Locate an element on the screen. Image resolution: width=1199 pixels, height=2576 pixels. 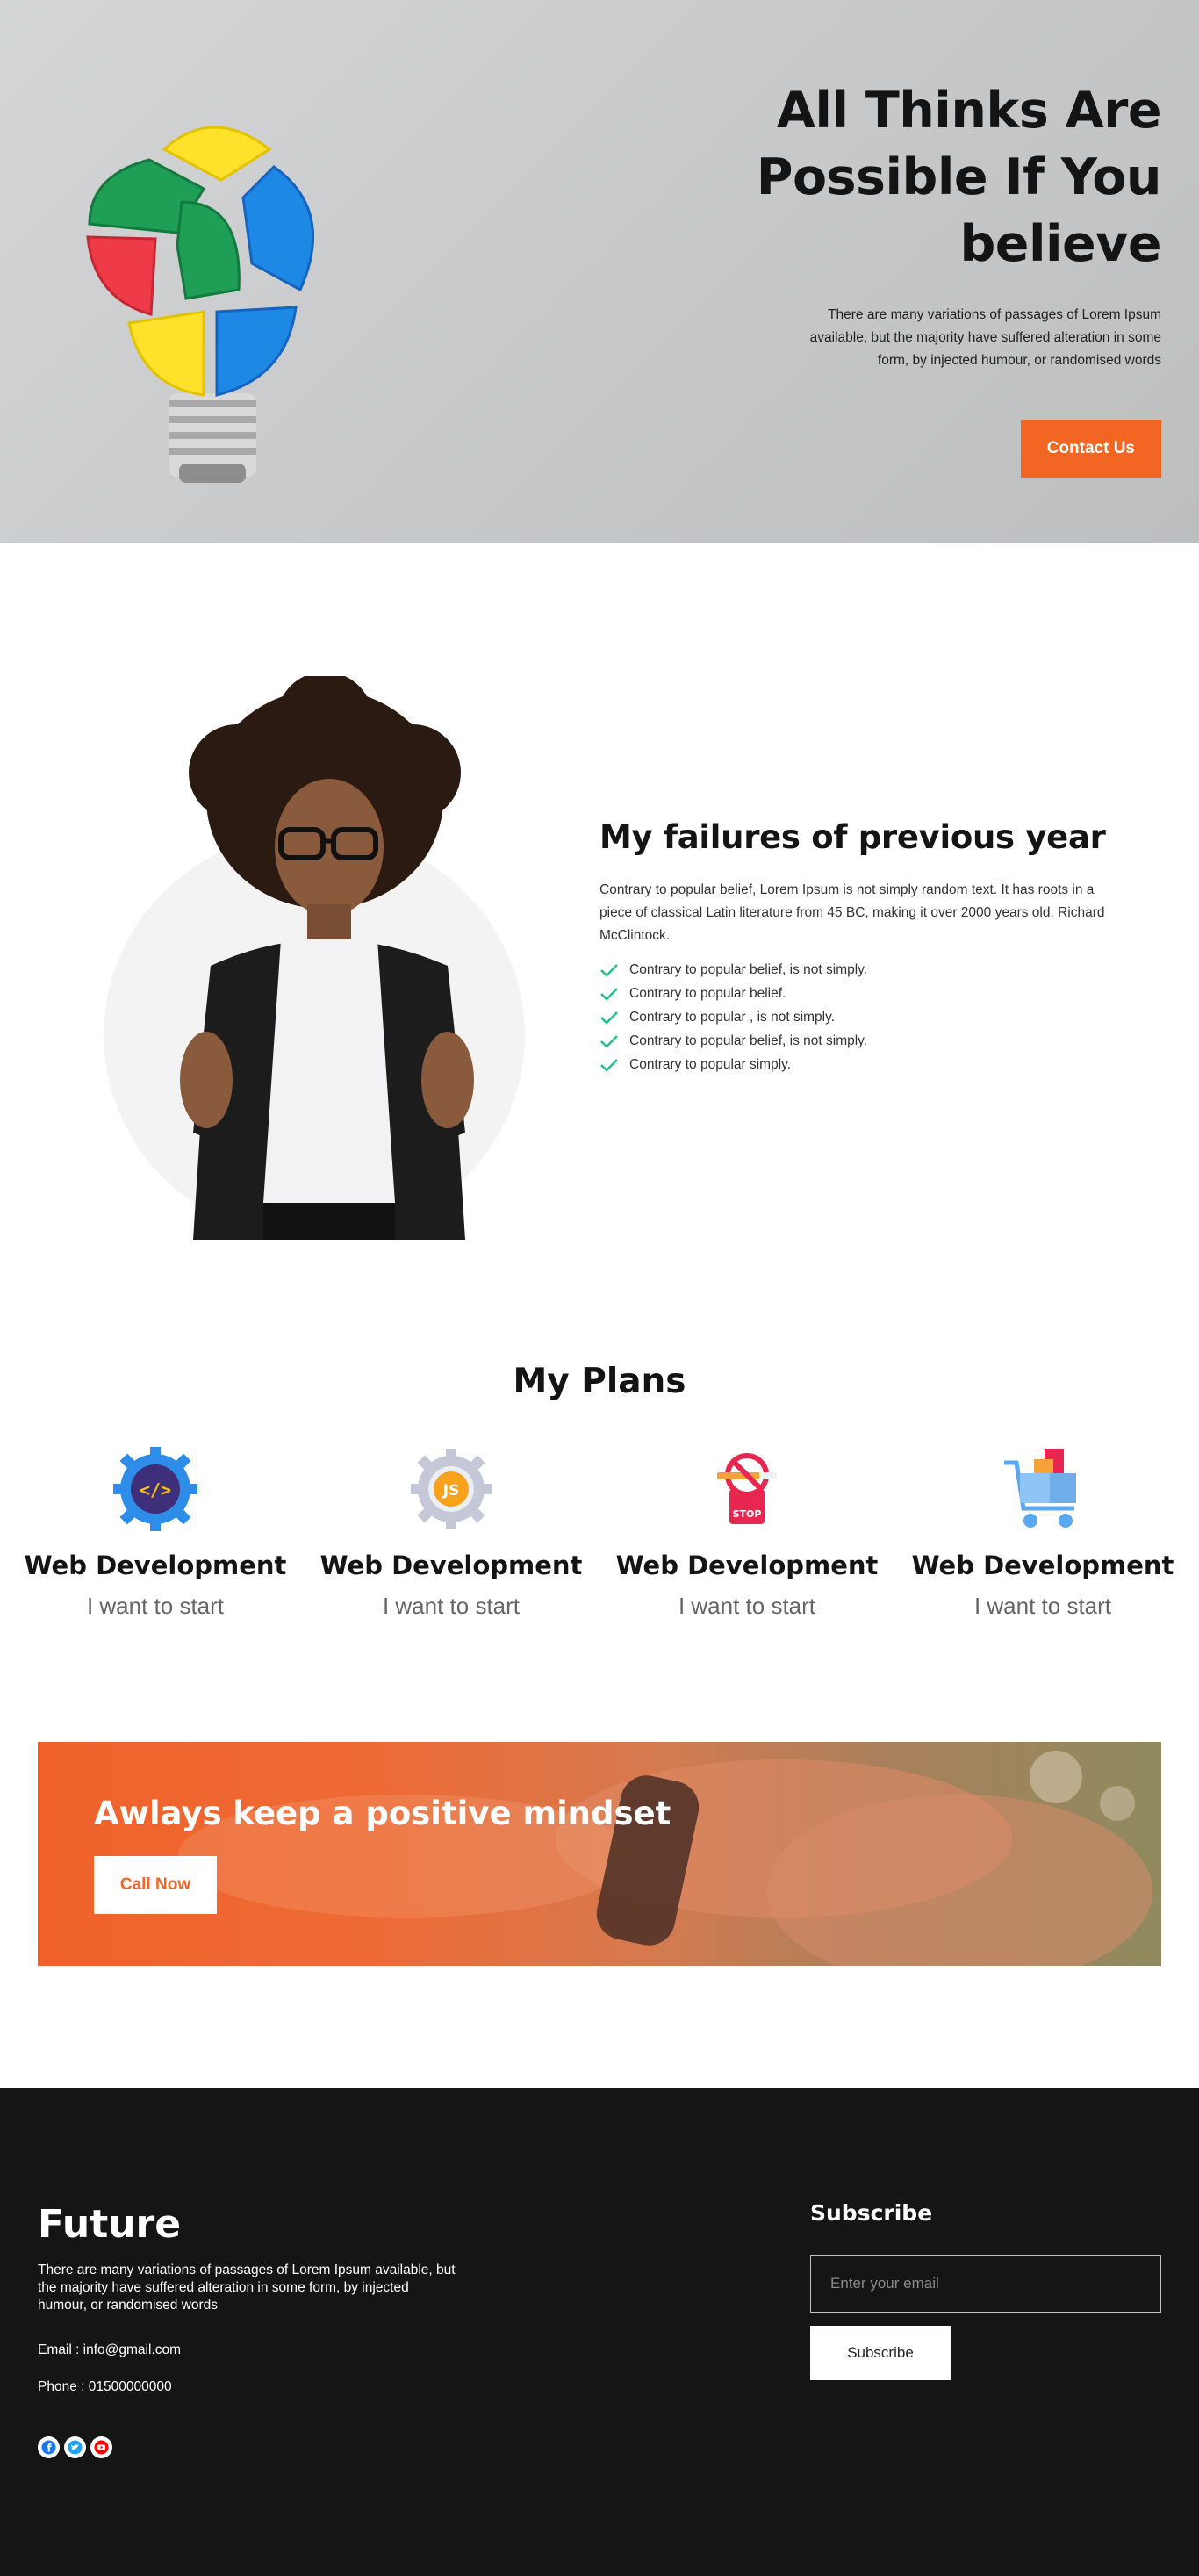
svg-text: JS is located at coordinates (451, 1491).